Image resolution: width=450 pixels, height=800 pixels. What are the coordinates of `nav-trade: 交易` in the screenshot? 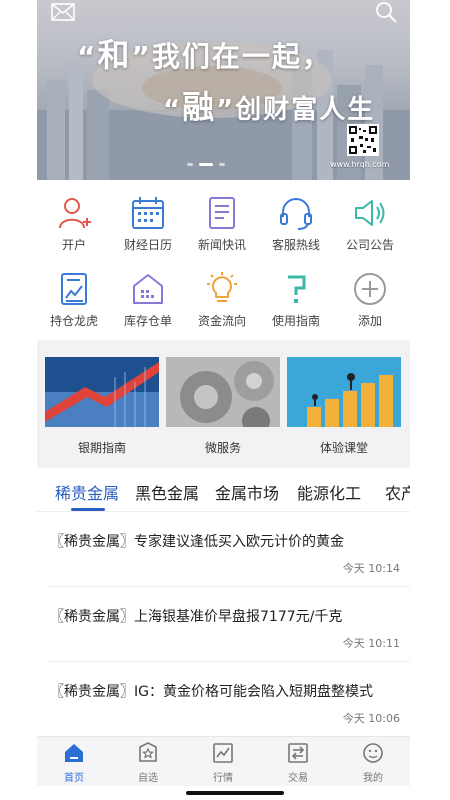 It's located at (298, 762).